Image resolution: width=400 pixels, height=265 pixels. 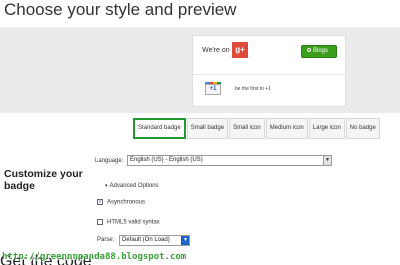 What do you see at coordinates (240, 50) in the screenshot?
I see `gplus-logo-icon: g+` at bounding box center [240, 50].